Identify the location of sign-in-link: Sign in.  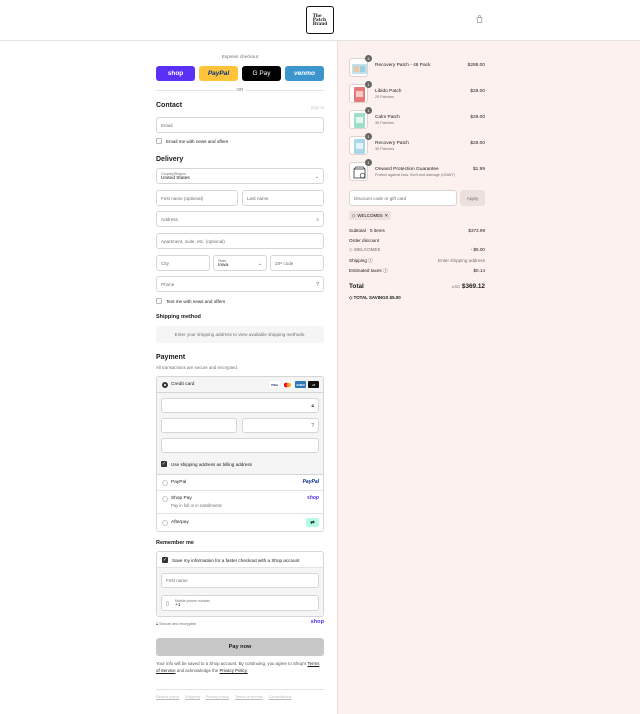
(317, 107).